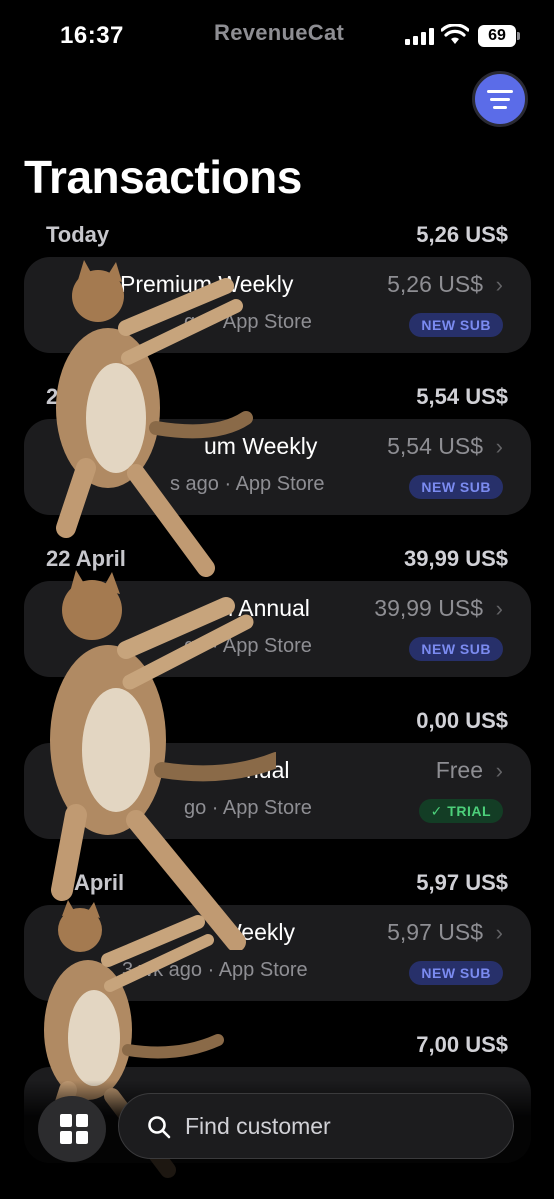 The height and width of the screenshot is (1199, 554). Describe the element at coordinates (435, 446) in the screenshot. I see `transaction-amount: 5,54 US$` at that location.